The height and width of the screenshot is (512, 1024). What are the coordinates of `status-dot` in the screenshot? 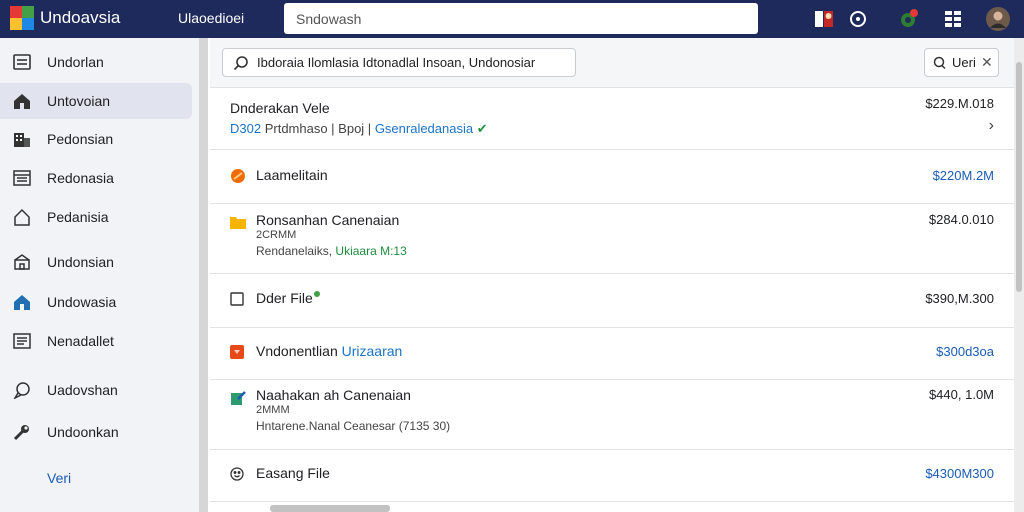 It's located at (317, 294).